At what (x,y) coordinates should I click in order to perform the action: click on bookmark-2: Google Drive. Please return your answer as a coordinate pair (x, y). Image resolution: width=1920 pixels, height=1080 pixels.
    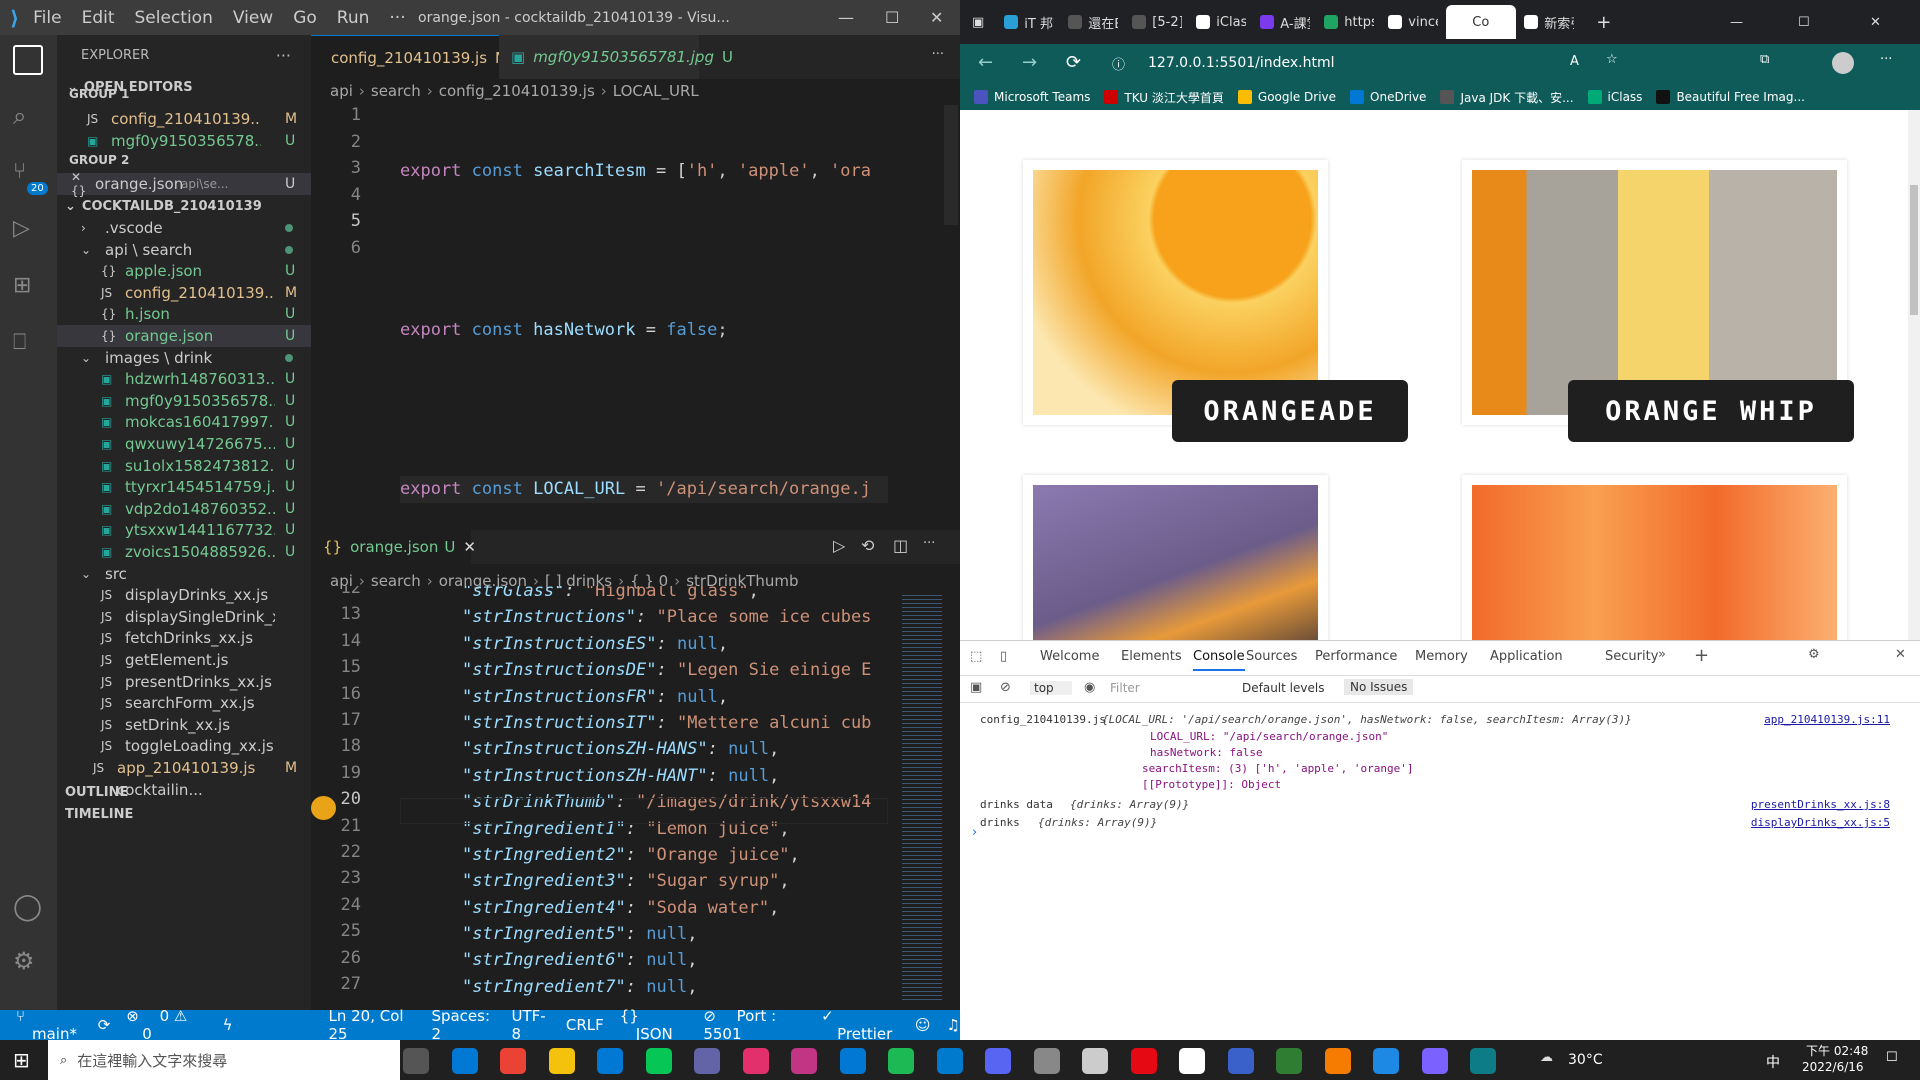
    Looking at the image, I should click on (1286, 97).